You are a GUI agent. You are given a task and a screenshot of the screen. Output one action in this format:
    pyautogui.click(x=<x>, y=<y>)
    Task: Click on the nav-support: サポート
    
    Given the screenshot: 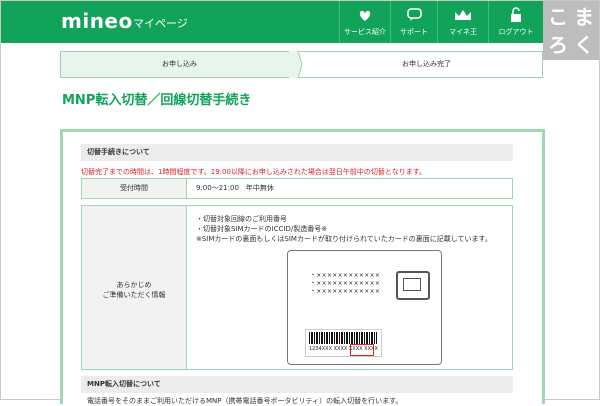 What is the action you would take?
    pyautogui.click(x=413, y=22)
    